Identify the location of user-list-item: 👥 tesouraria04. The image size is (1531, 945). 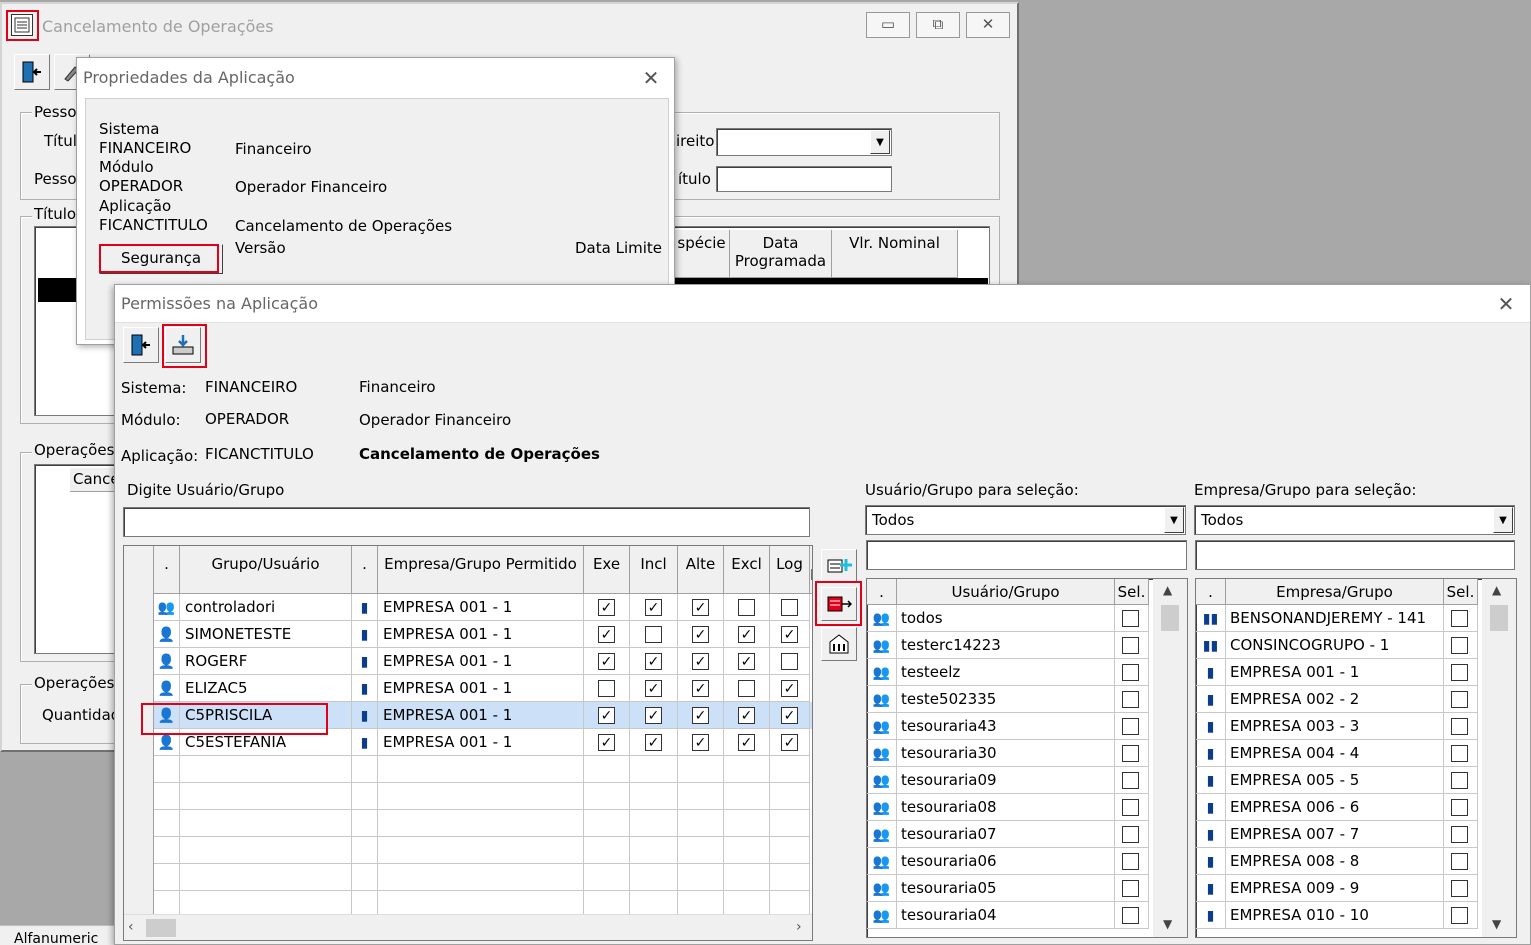
(1009, 915).